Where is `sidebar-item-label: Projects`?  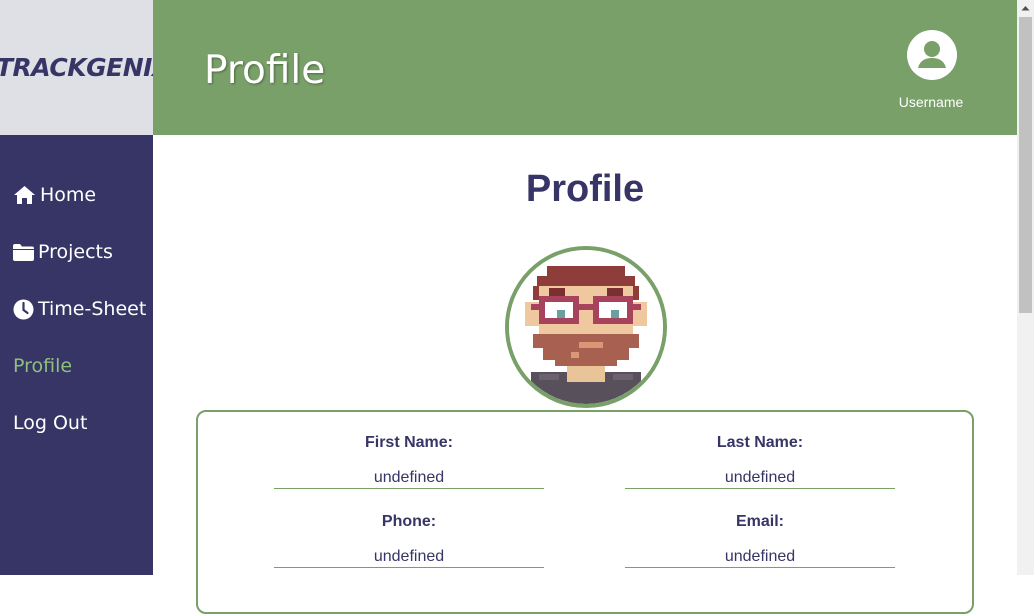 sidebar-item-label: Projects is located at coordinates (75, 252).